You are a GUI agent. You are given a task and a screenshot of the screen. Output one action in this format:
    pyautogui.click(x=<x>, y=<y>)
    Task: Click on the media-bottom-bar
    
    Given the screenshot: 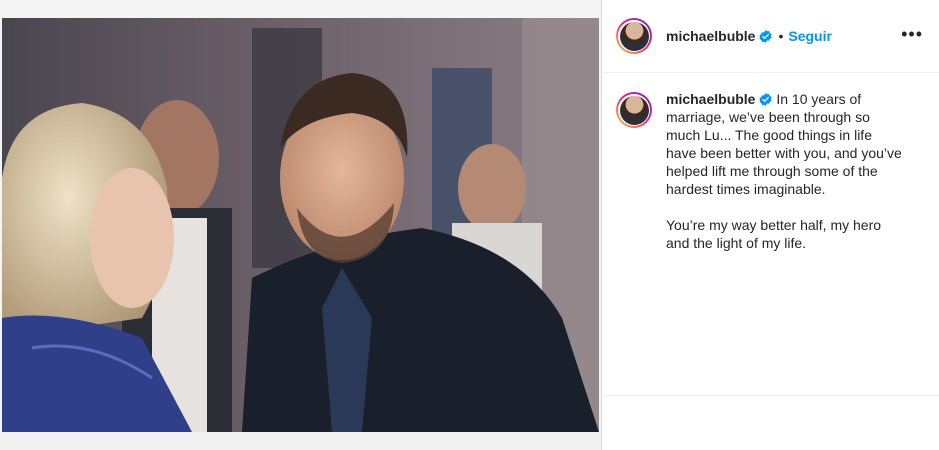 What is the action you would take?
    pyautogui.click(x=300, y=441)
    